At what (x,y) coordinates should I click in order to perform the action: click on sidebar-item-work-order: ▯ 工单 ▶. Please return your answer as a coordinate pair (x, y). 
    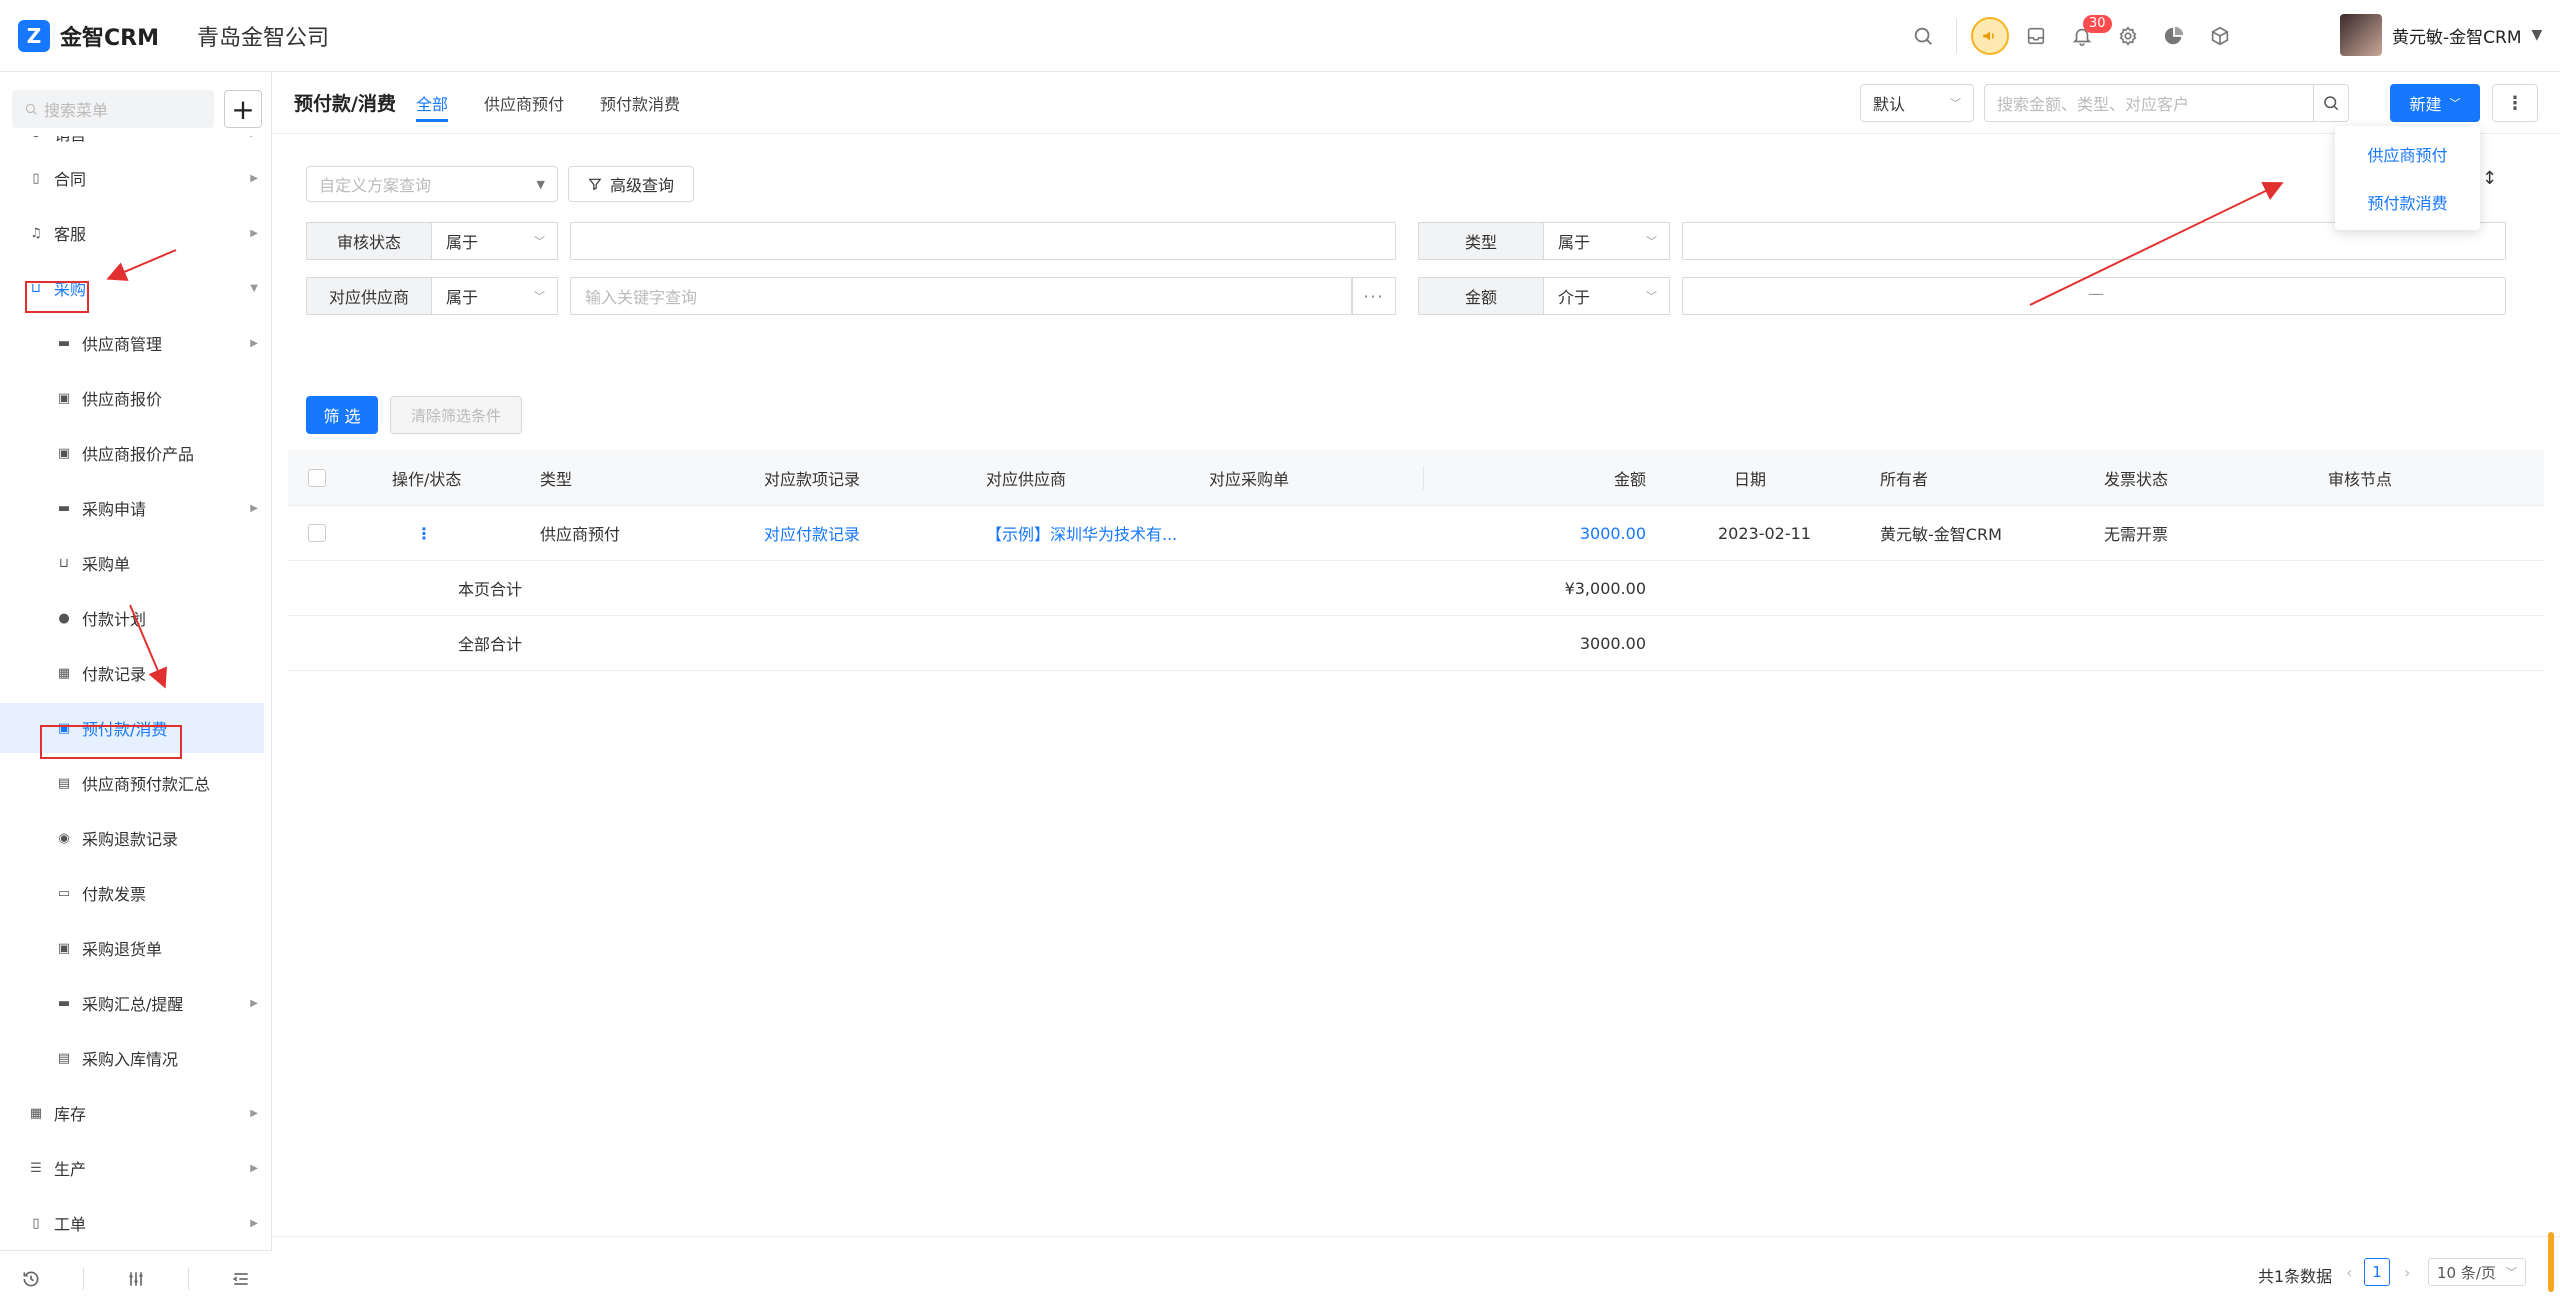
    Looking at the image, I should click on (132, 1217).